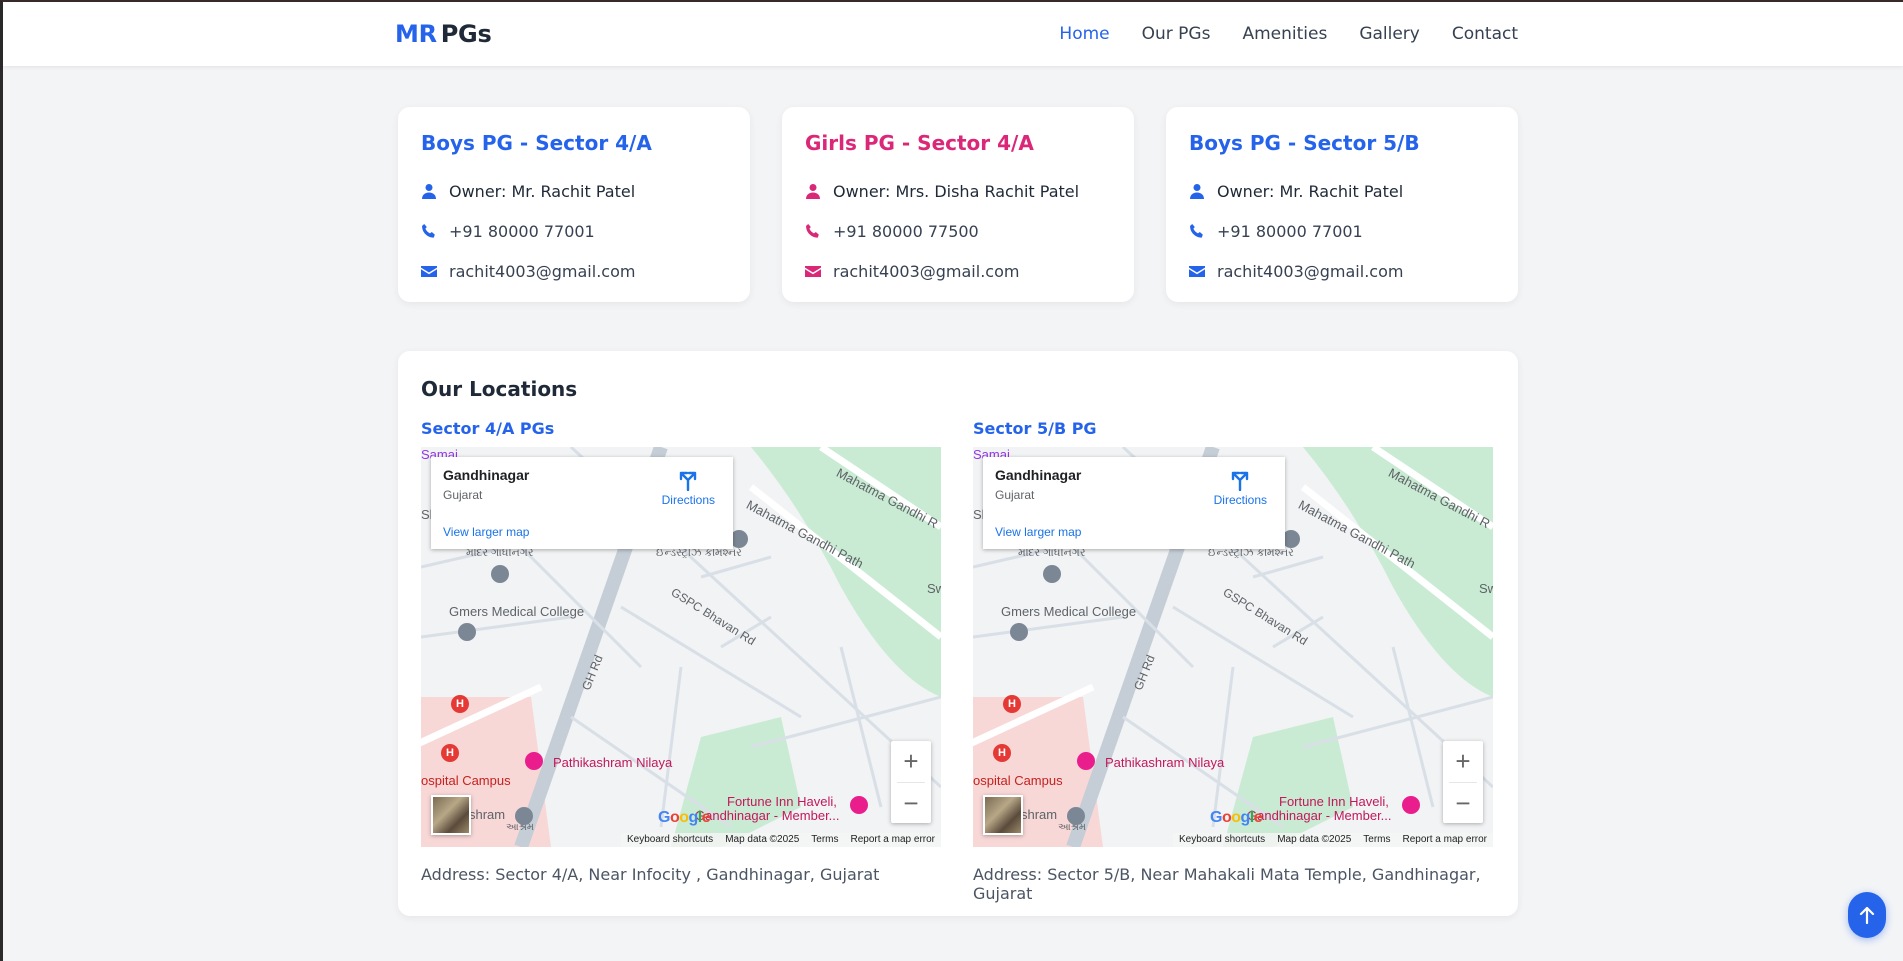  Describe the element at coordinates (958, 191) in the screenshot. I see `owner-row: Owner: Mrs. Disha Rachit Patel` at that location.